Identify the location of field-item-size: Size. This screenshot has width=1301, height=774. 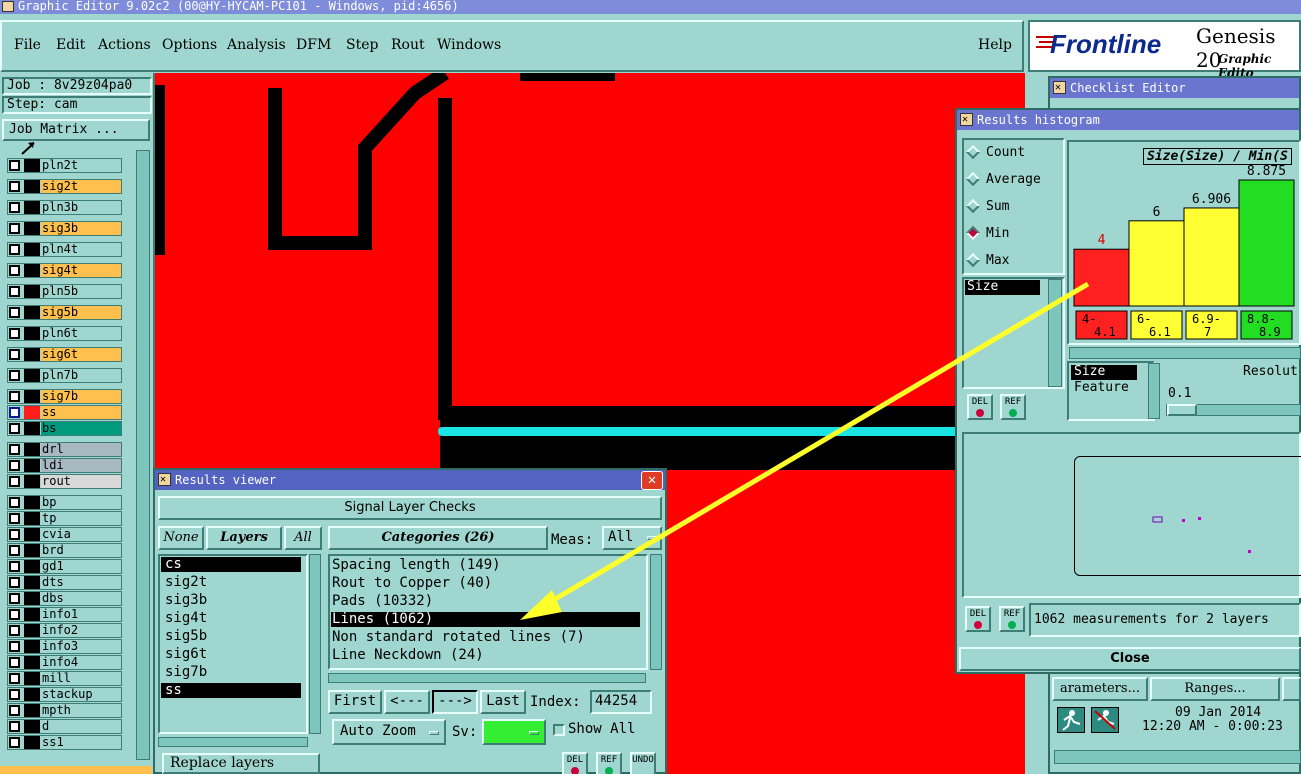
(1104, 372).